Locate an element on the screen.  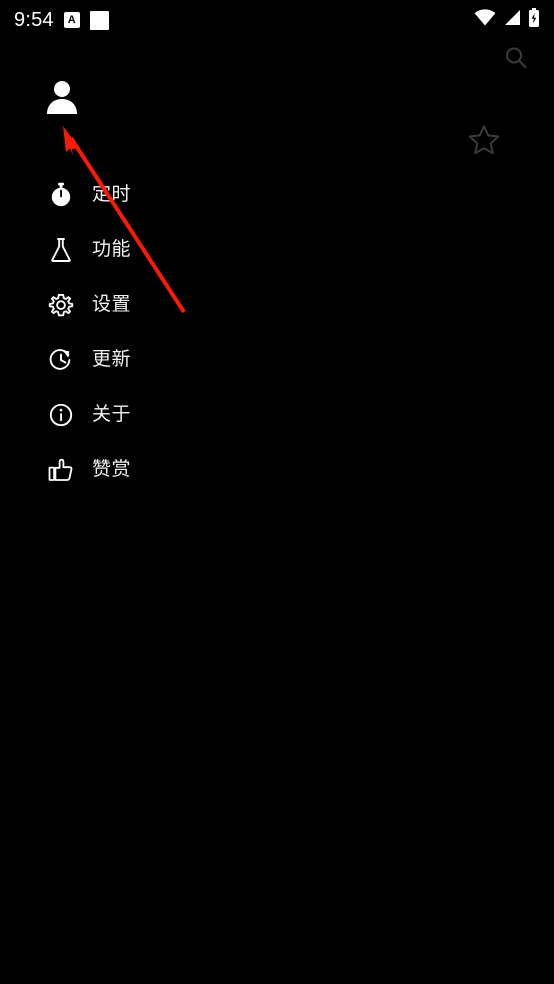
drawer-item-label: 关于 is located at coordinates (112, 414).